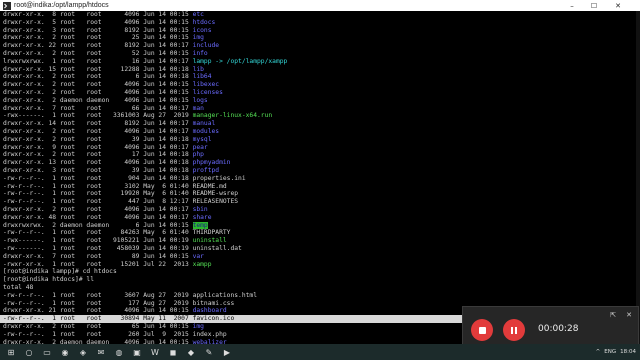 The height and width of the screenshot is (360, 640). I want to click on line-meta: [root@indika lampp]# cd htdocs, so click(60, 272).